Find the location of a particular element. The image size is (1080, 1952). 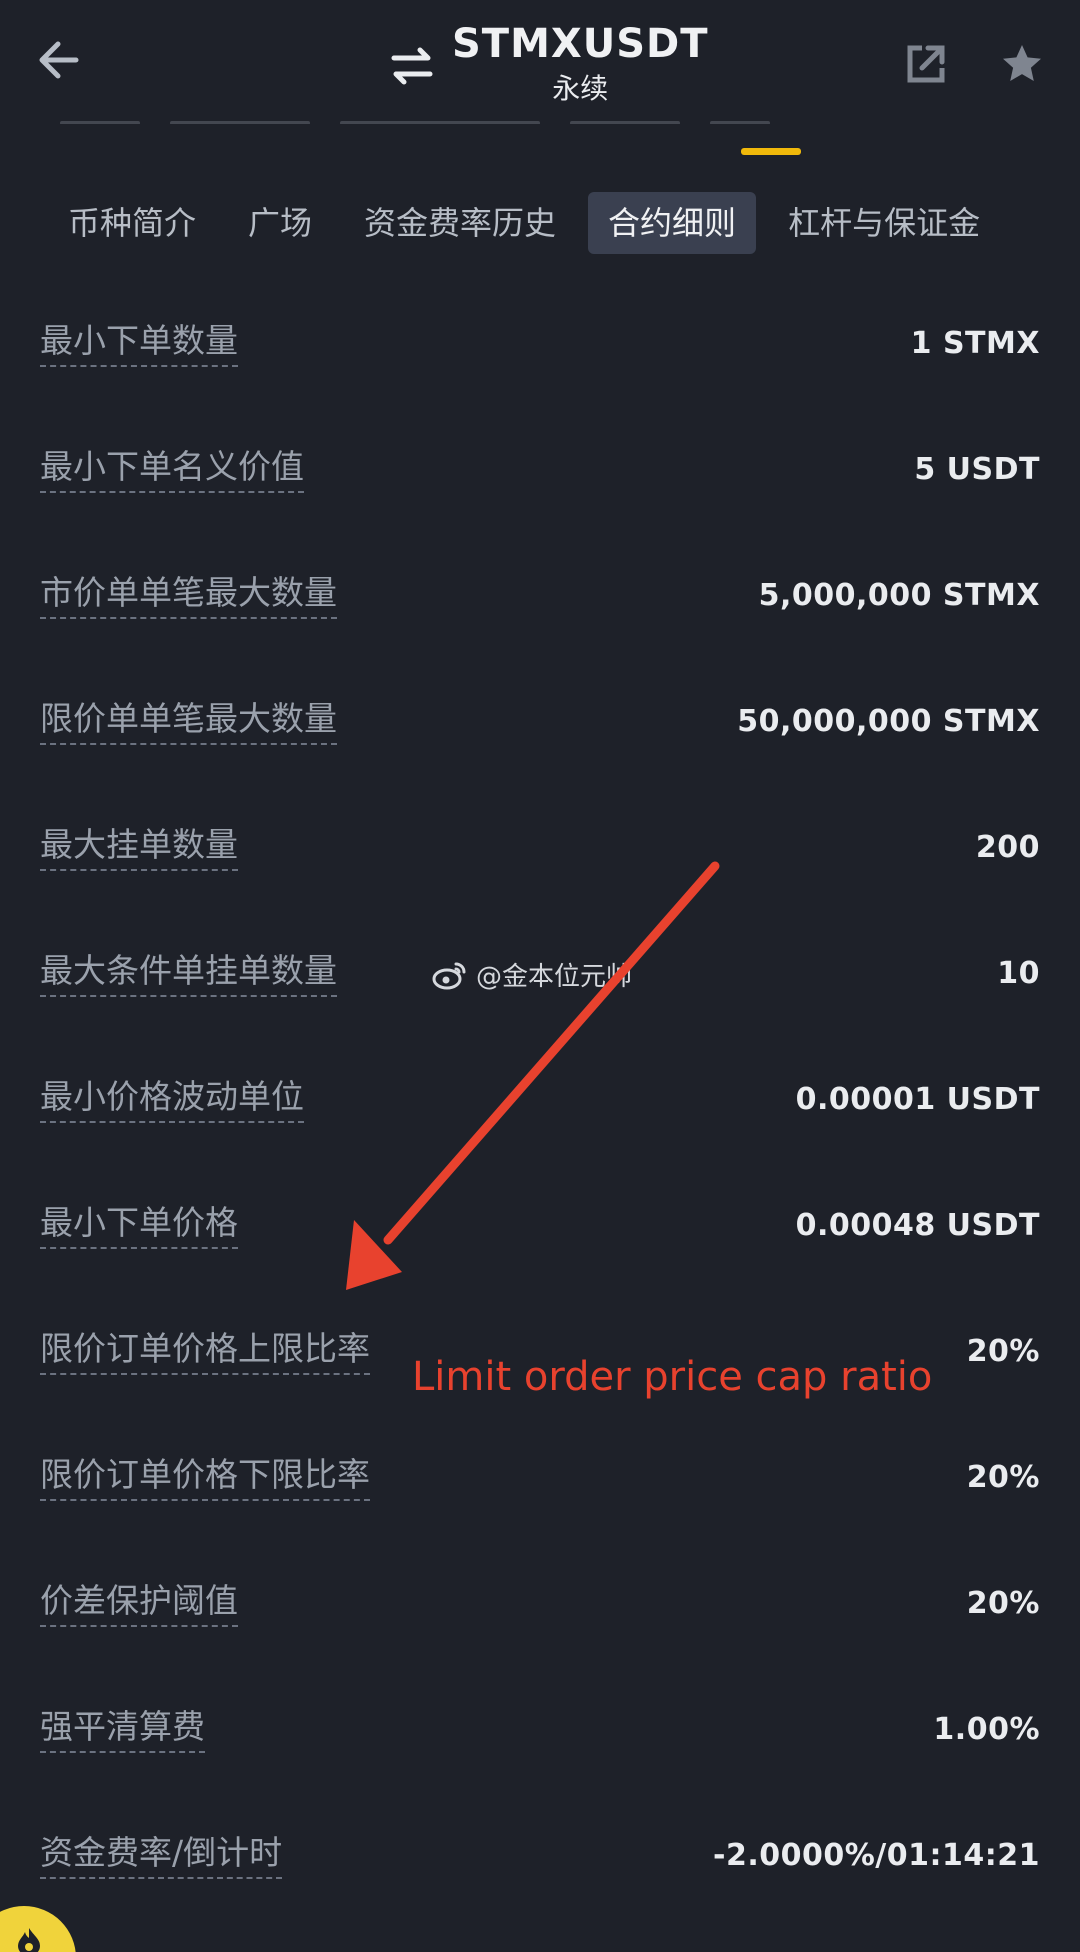

spec-value: 0.00001 USDT is located at coordinates (917, 1099).